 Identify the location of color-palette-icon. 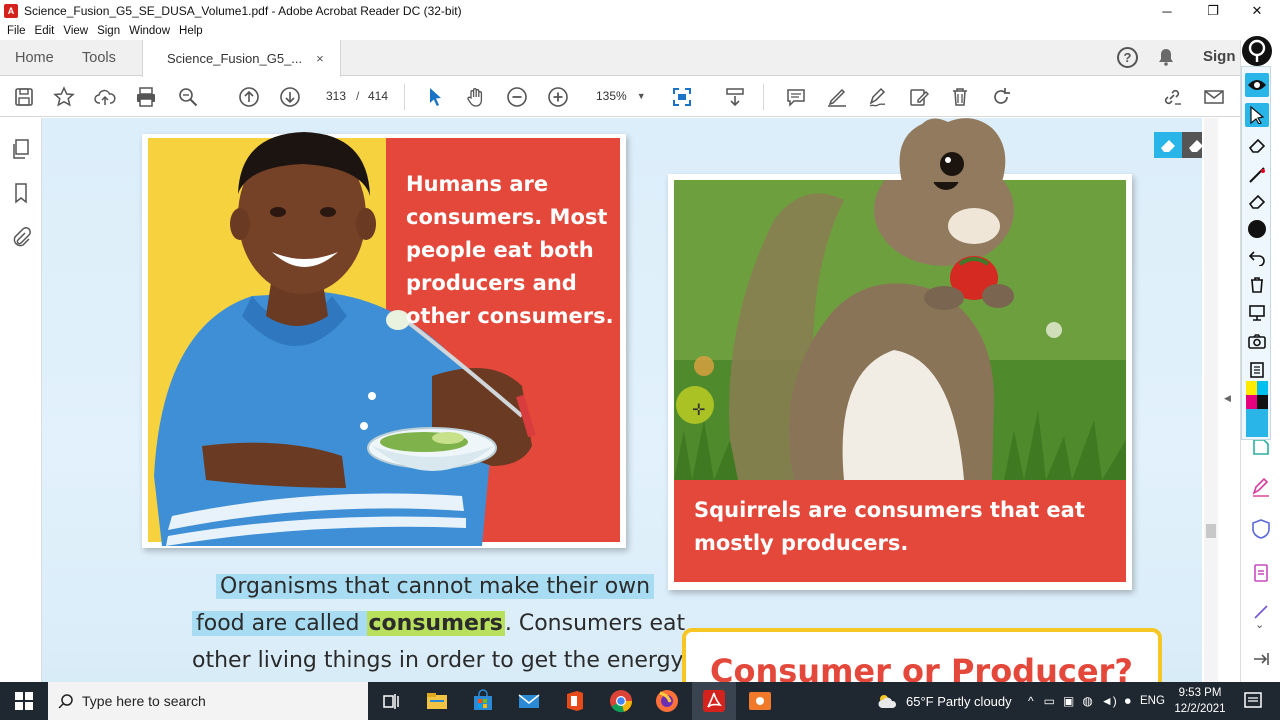
(1257, 409).